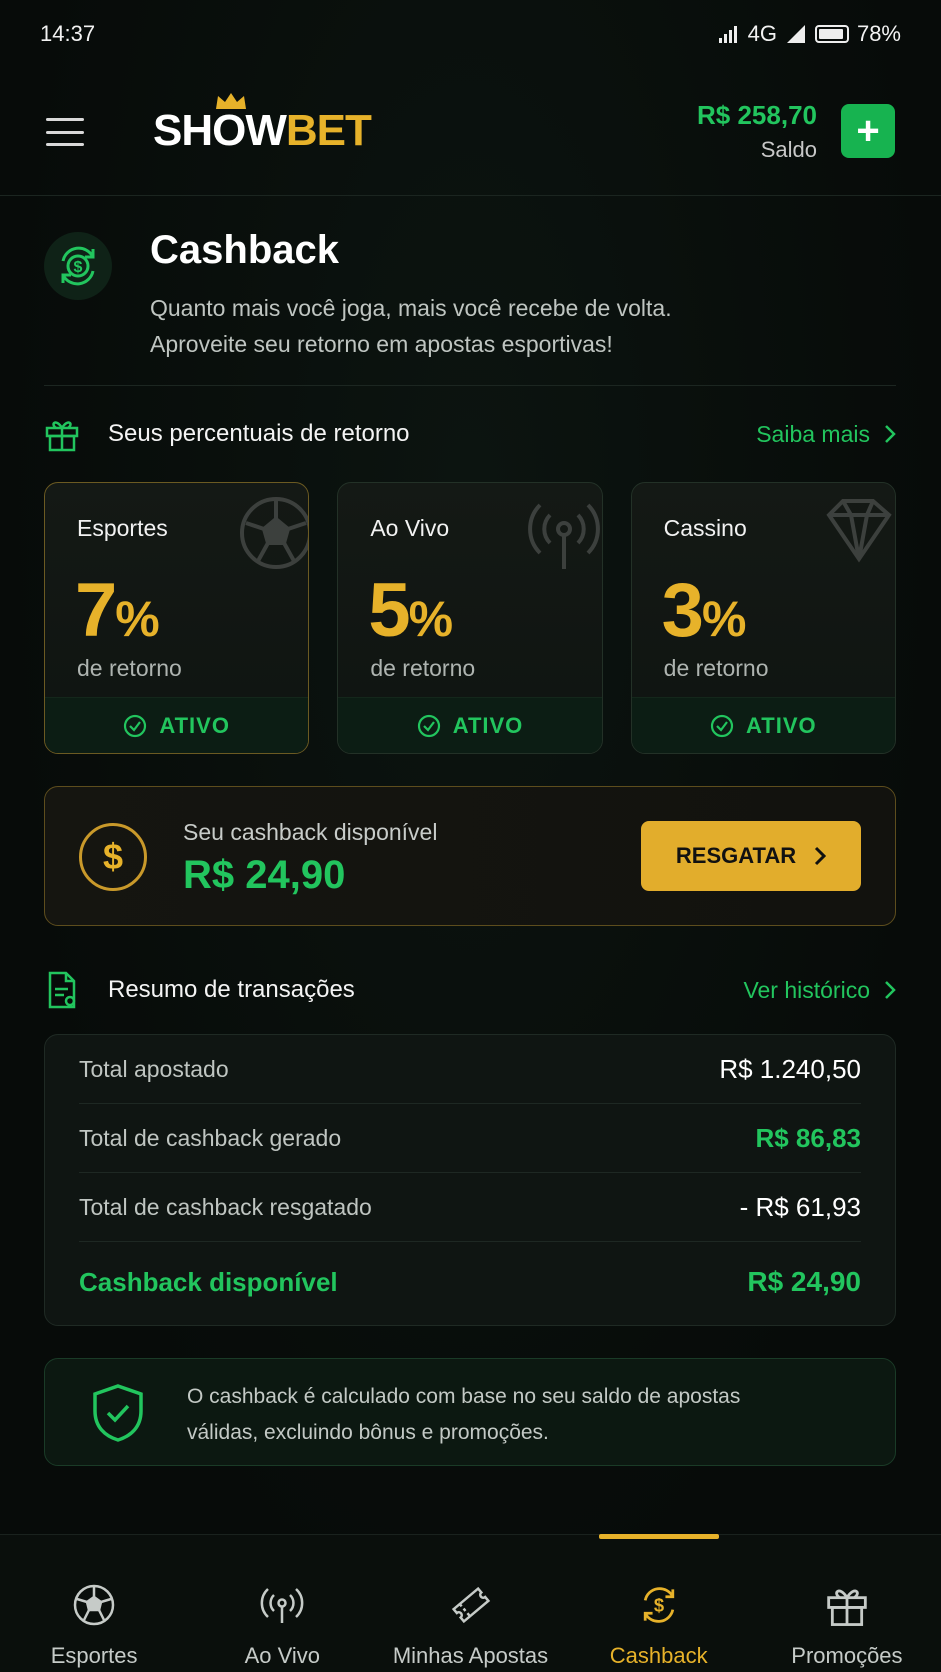  Describe the element at coordinates (757, 131) in the screenshot. I see `balance: R$ 258,70 Saldo` at that location.